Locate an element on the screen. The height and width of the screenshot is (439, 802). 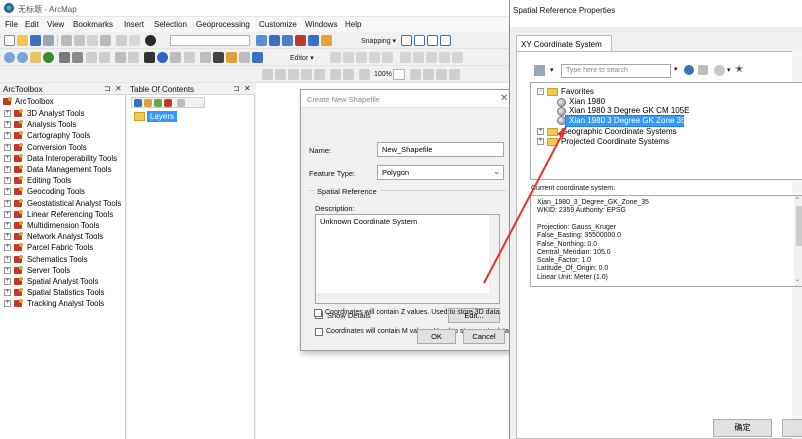
arrow-head is located at coordinates (561, 132).